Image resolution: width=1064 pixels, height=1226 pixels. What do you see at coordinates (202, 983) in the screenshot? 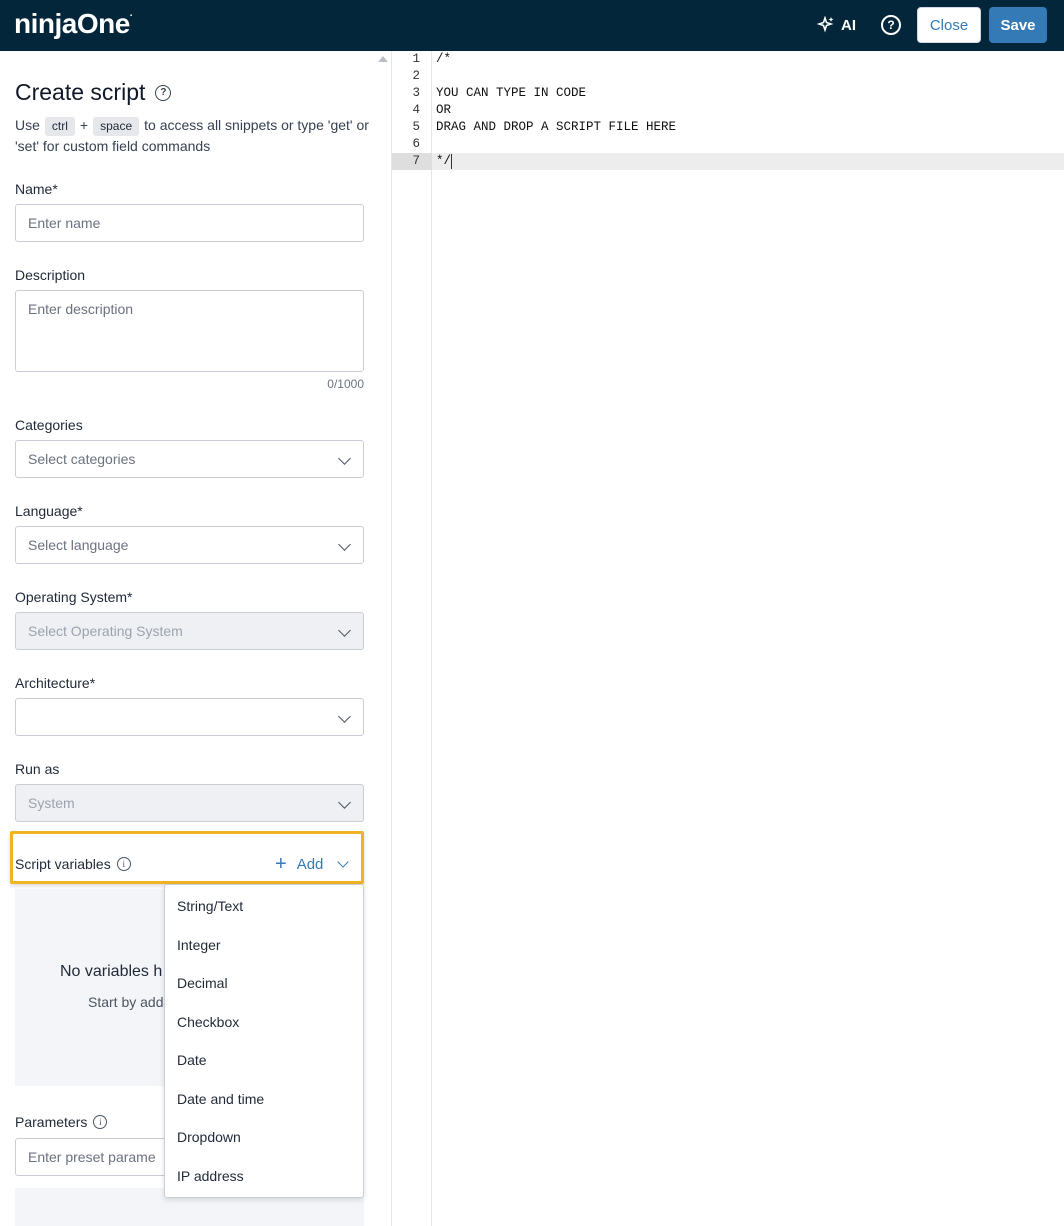
I see `menu-item-decimal: Decimal` at bounding box center [202, 983].